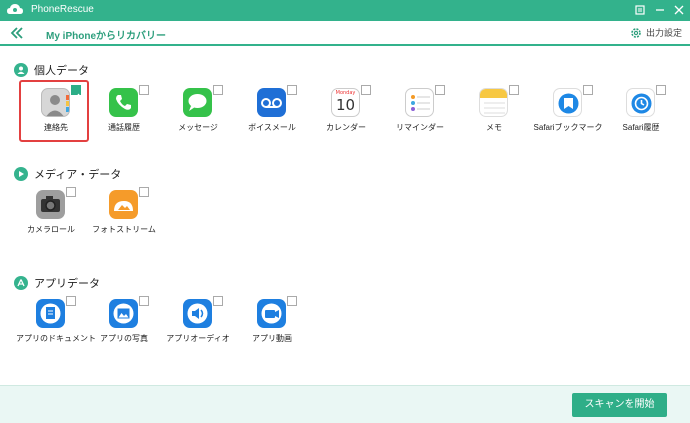 The width and height of the screenshot is (690, 423). I want to click on item-notes: メモ, so click(494, 113).